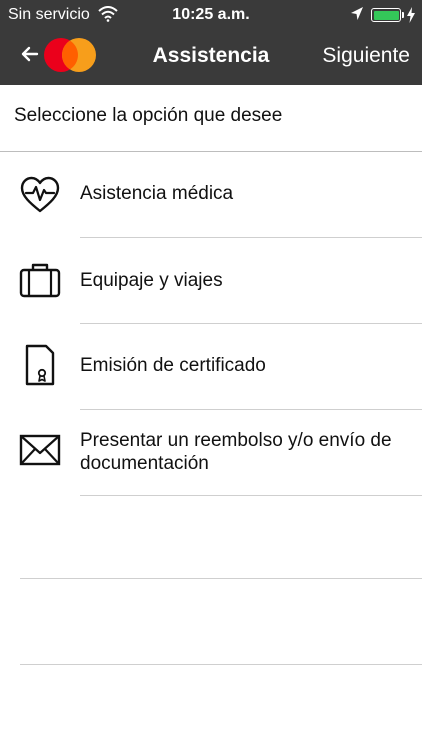  Describe the element at coordinates (40, 194) in the screenshot. I see `heart-pulse-icon` at that location.